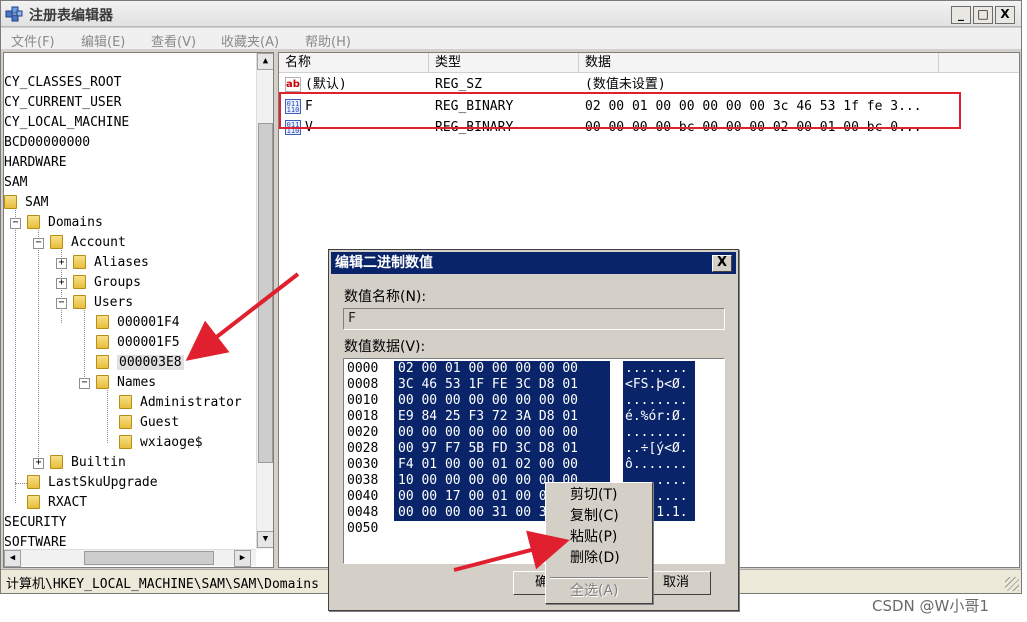 This screenshot has width=1027, height=622. Describe the element at coordinates (983, 15) in the screenshot. I see `maximize-button: □` at that location.